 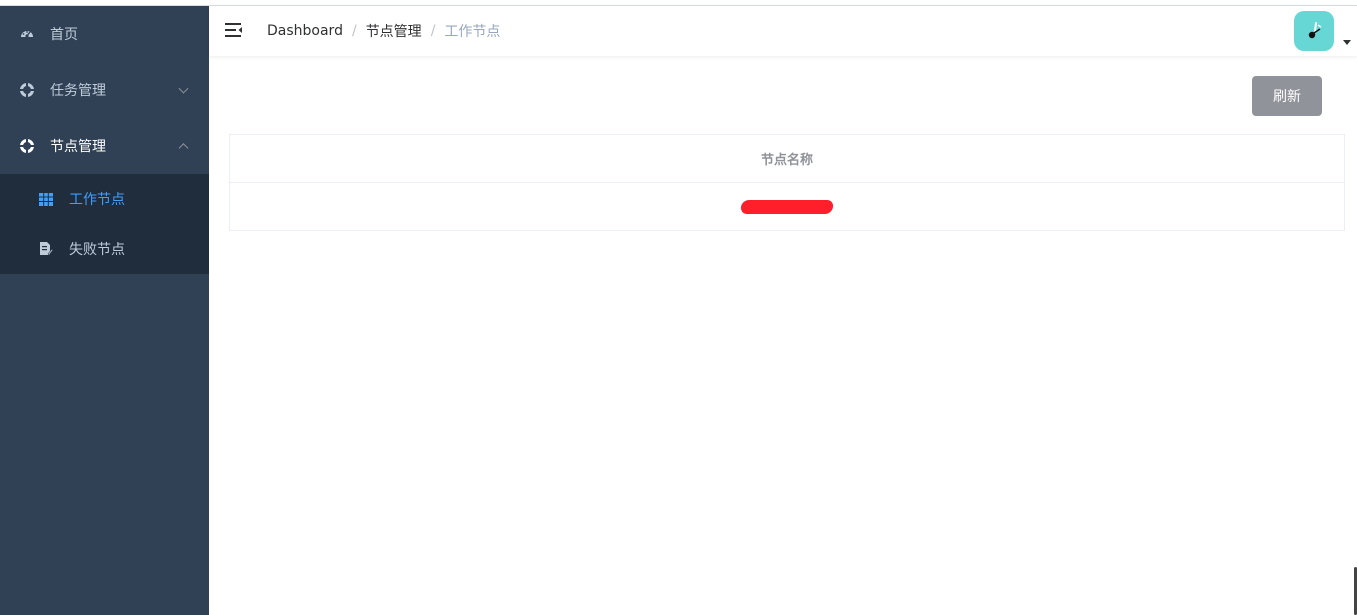 What do you see at coordinates (394, 31) in the screenshot?
I see `breadcrumb-node-management: 节点管理` at bounding box center [394, 31].